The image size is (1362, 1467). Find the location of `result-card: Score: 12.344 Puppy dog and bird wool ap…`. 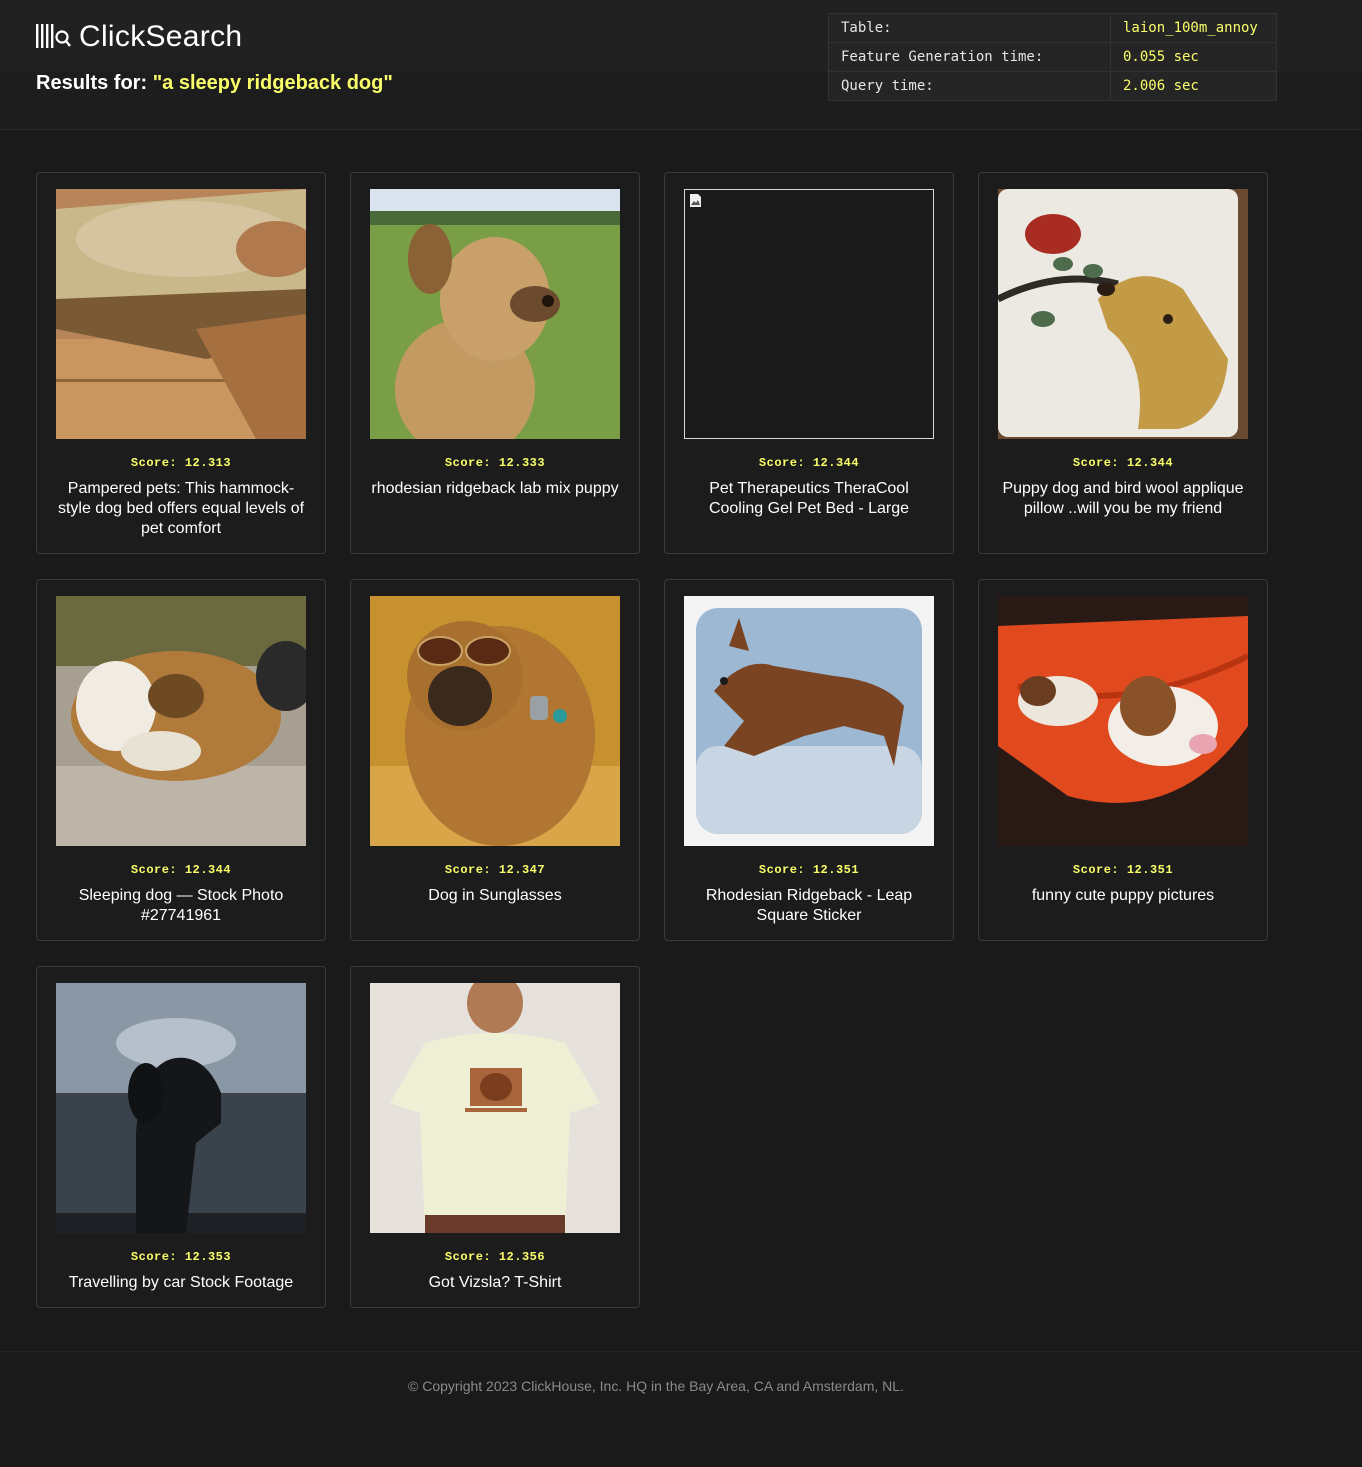

result-card: Score: 12.344 Puppy dog and bird wool ap… is located at coordinates (1123, 363).